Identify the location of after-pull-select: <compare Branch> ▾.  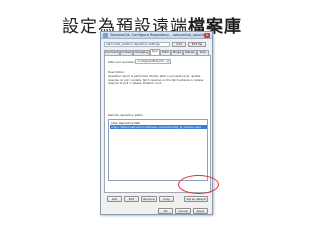
(153, 61).